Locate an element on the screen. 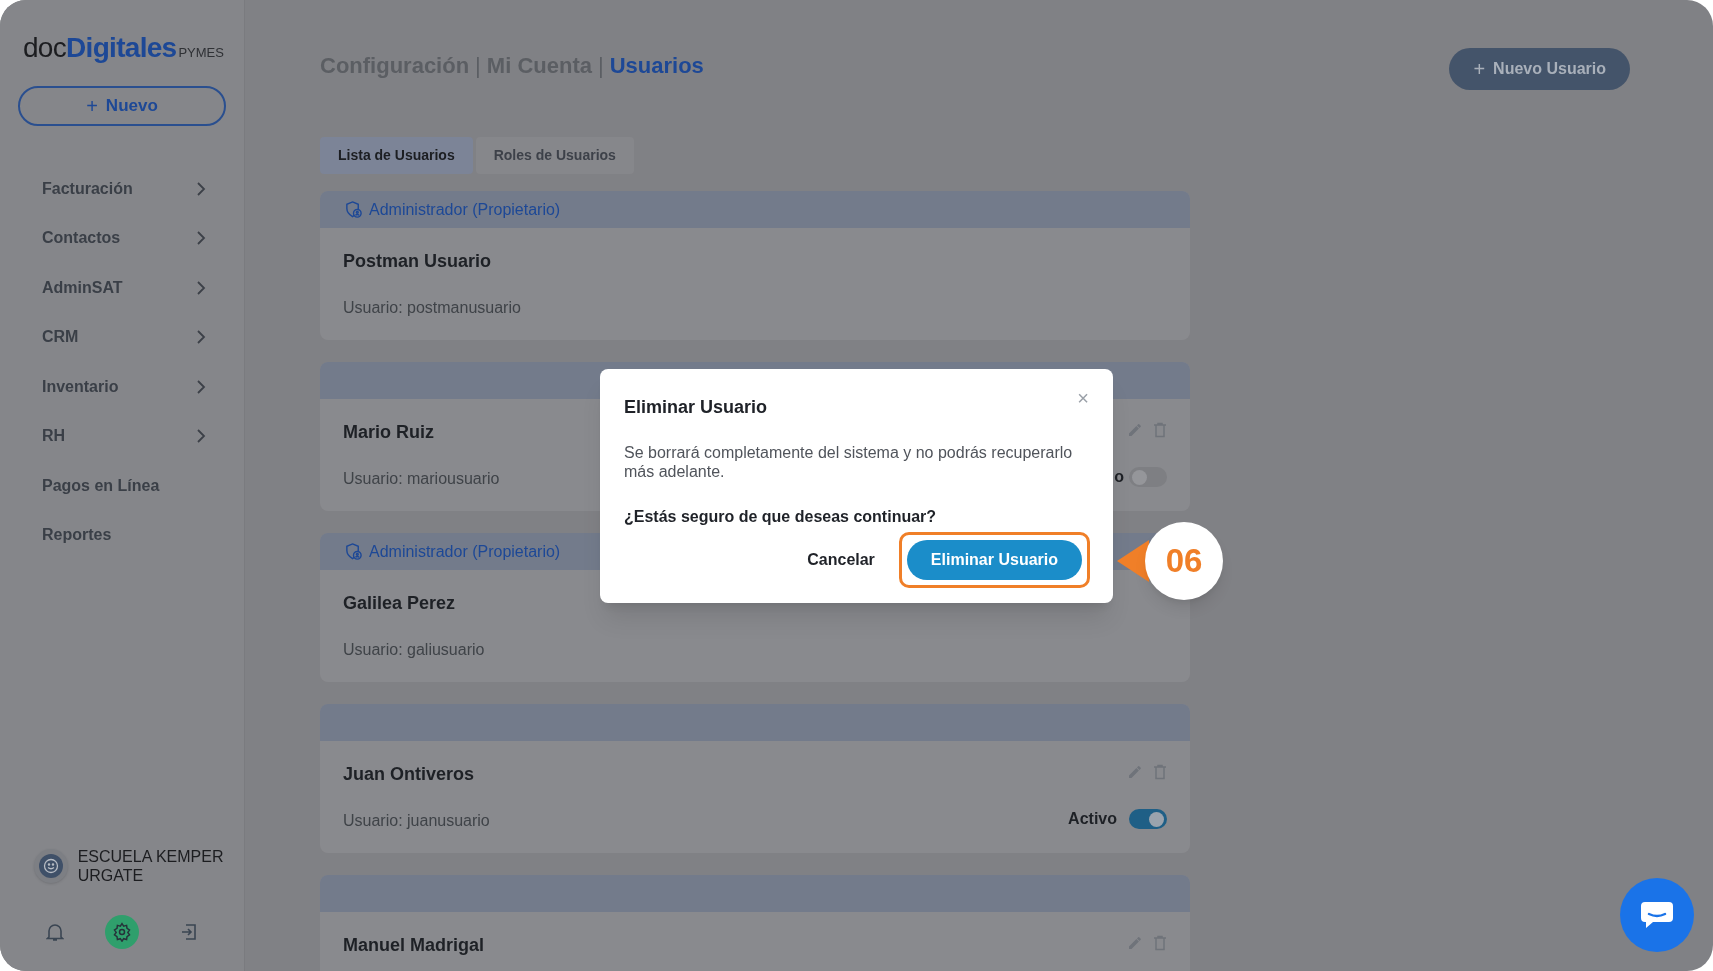 The width and height of the screenshot is (1713, 971). settings-button is located at coordinates (122, 932).